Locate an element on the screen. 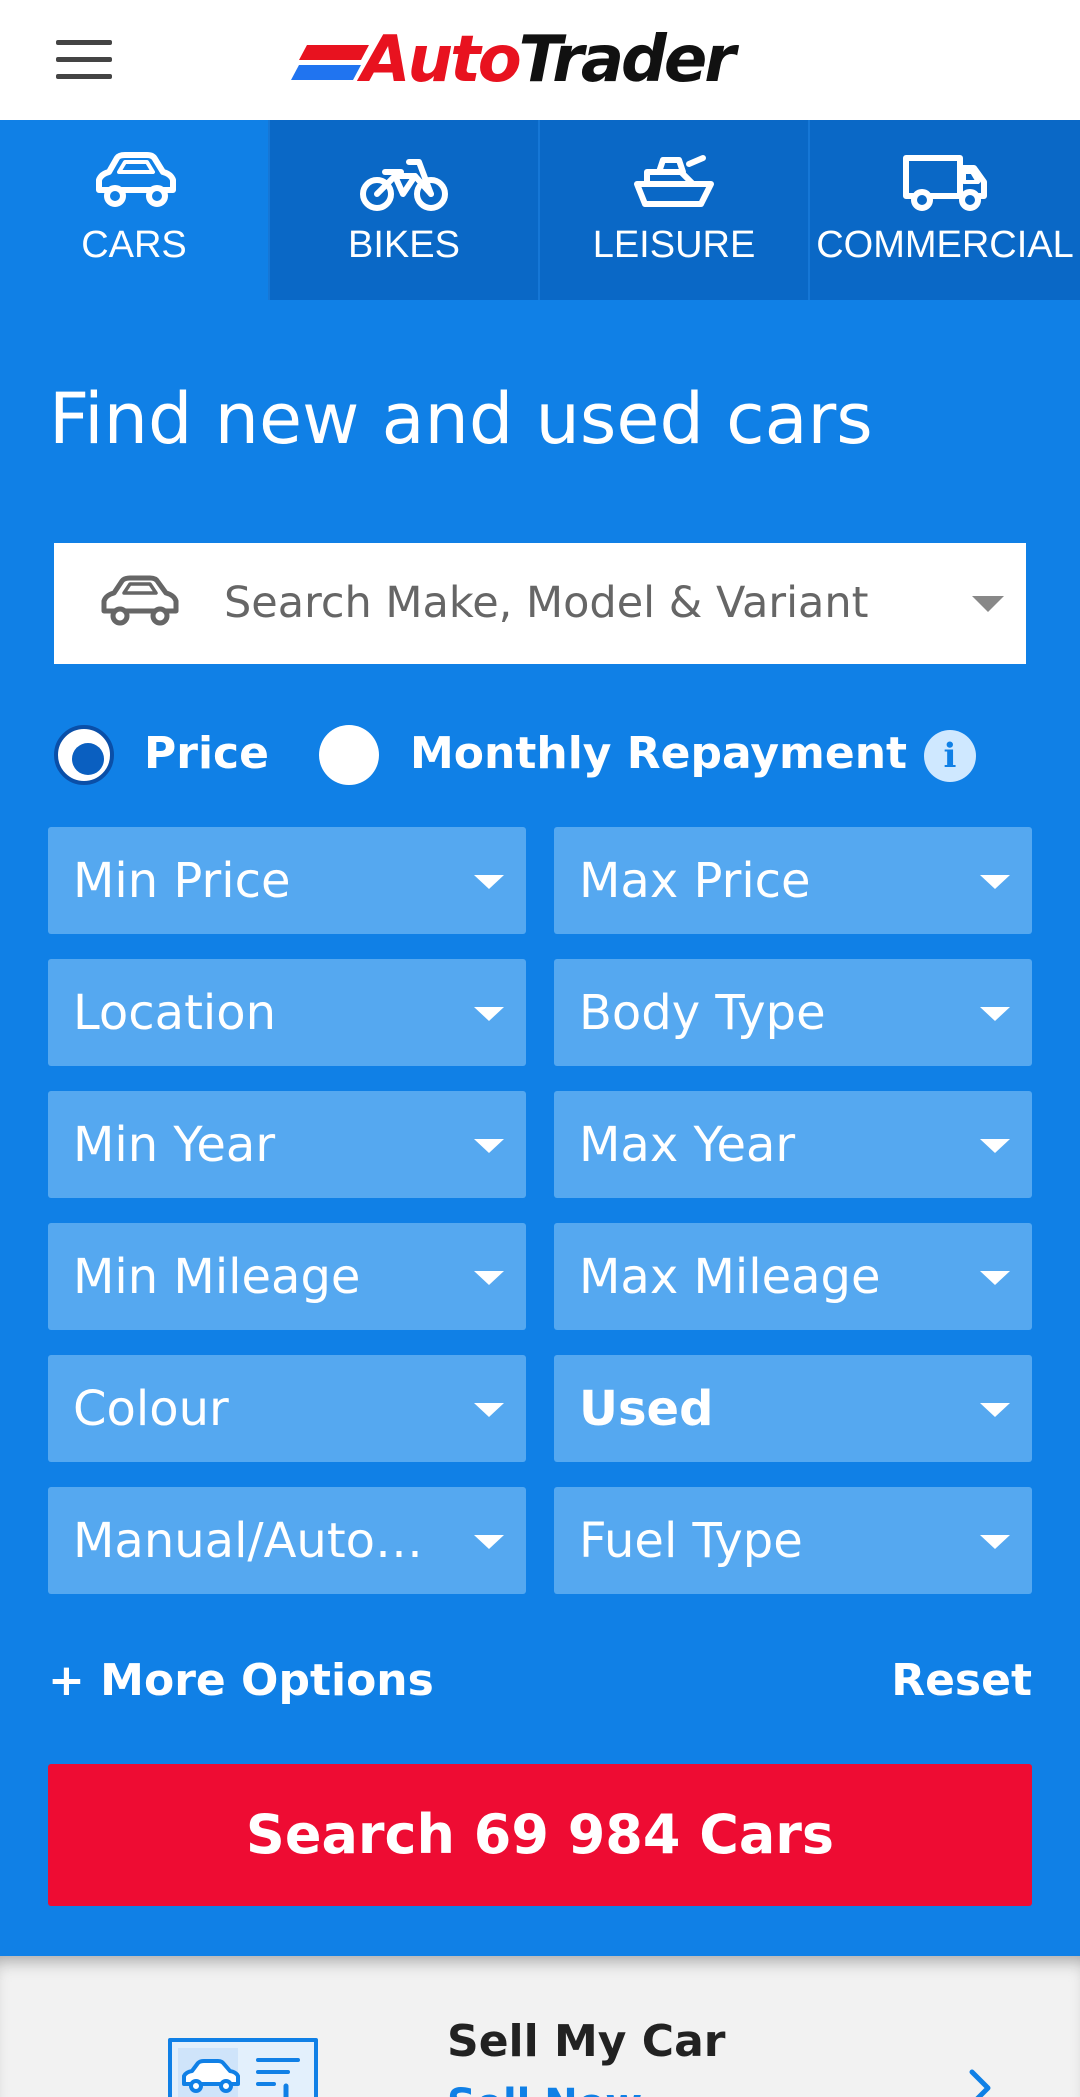 This screenshot has width=1080, height=2097. sell-car-listing-icon is located at coordinates (243, 2067).